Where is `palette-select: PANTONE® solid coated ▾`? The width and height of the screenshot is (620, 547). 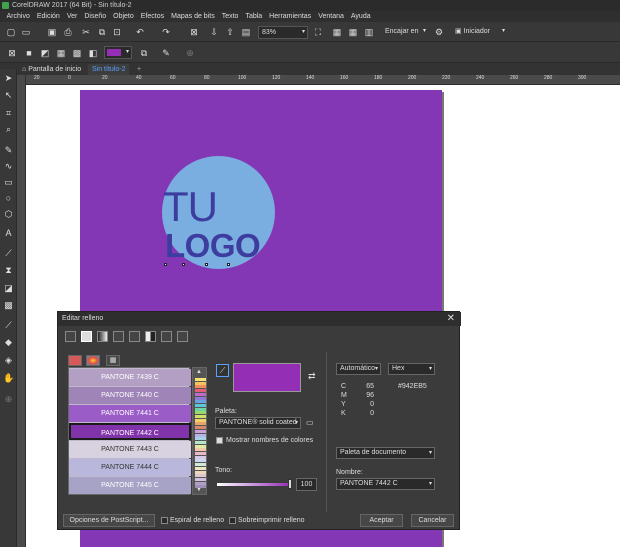 palette-select: PANTONE® solid coated ▾ is located at coordinates (258, 423).